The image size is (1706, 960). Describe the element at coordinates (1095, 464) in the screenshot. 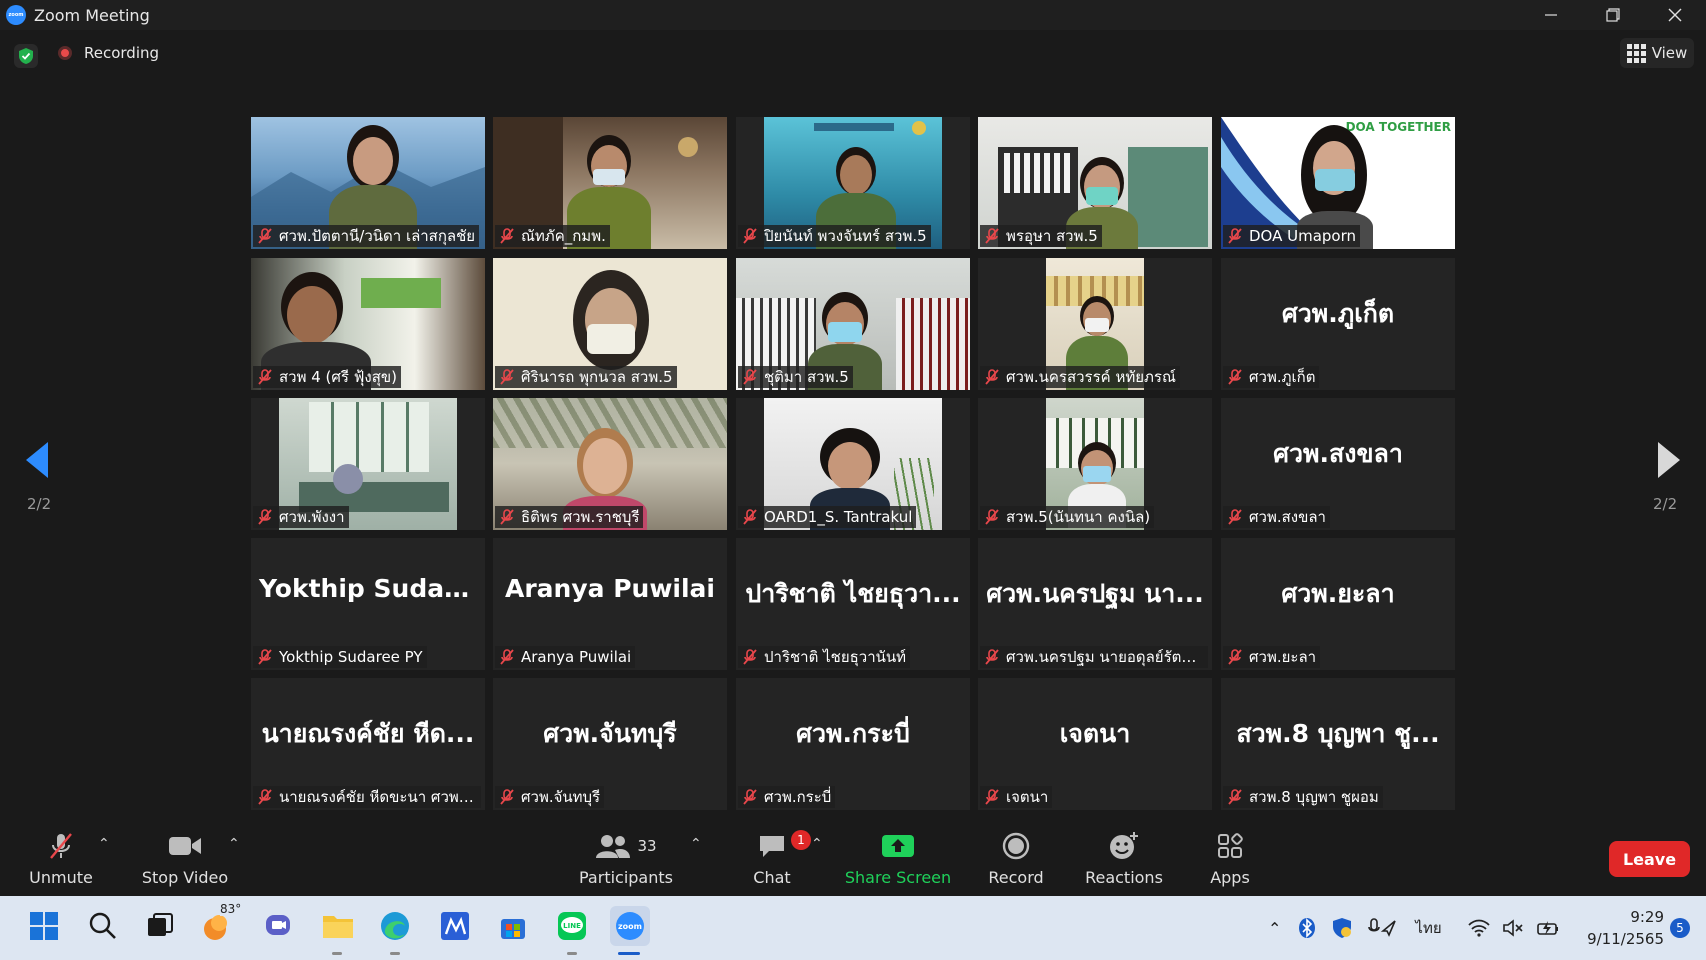

I see `participant-tile: สวพ.5(นันทนา คงนิล)` at that location.